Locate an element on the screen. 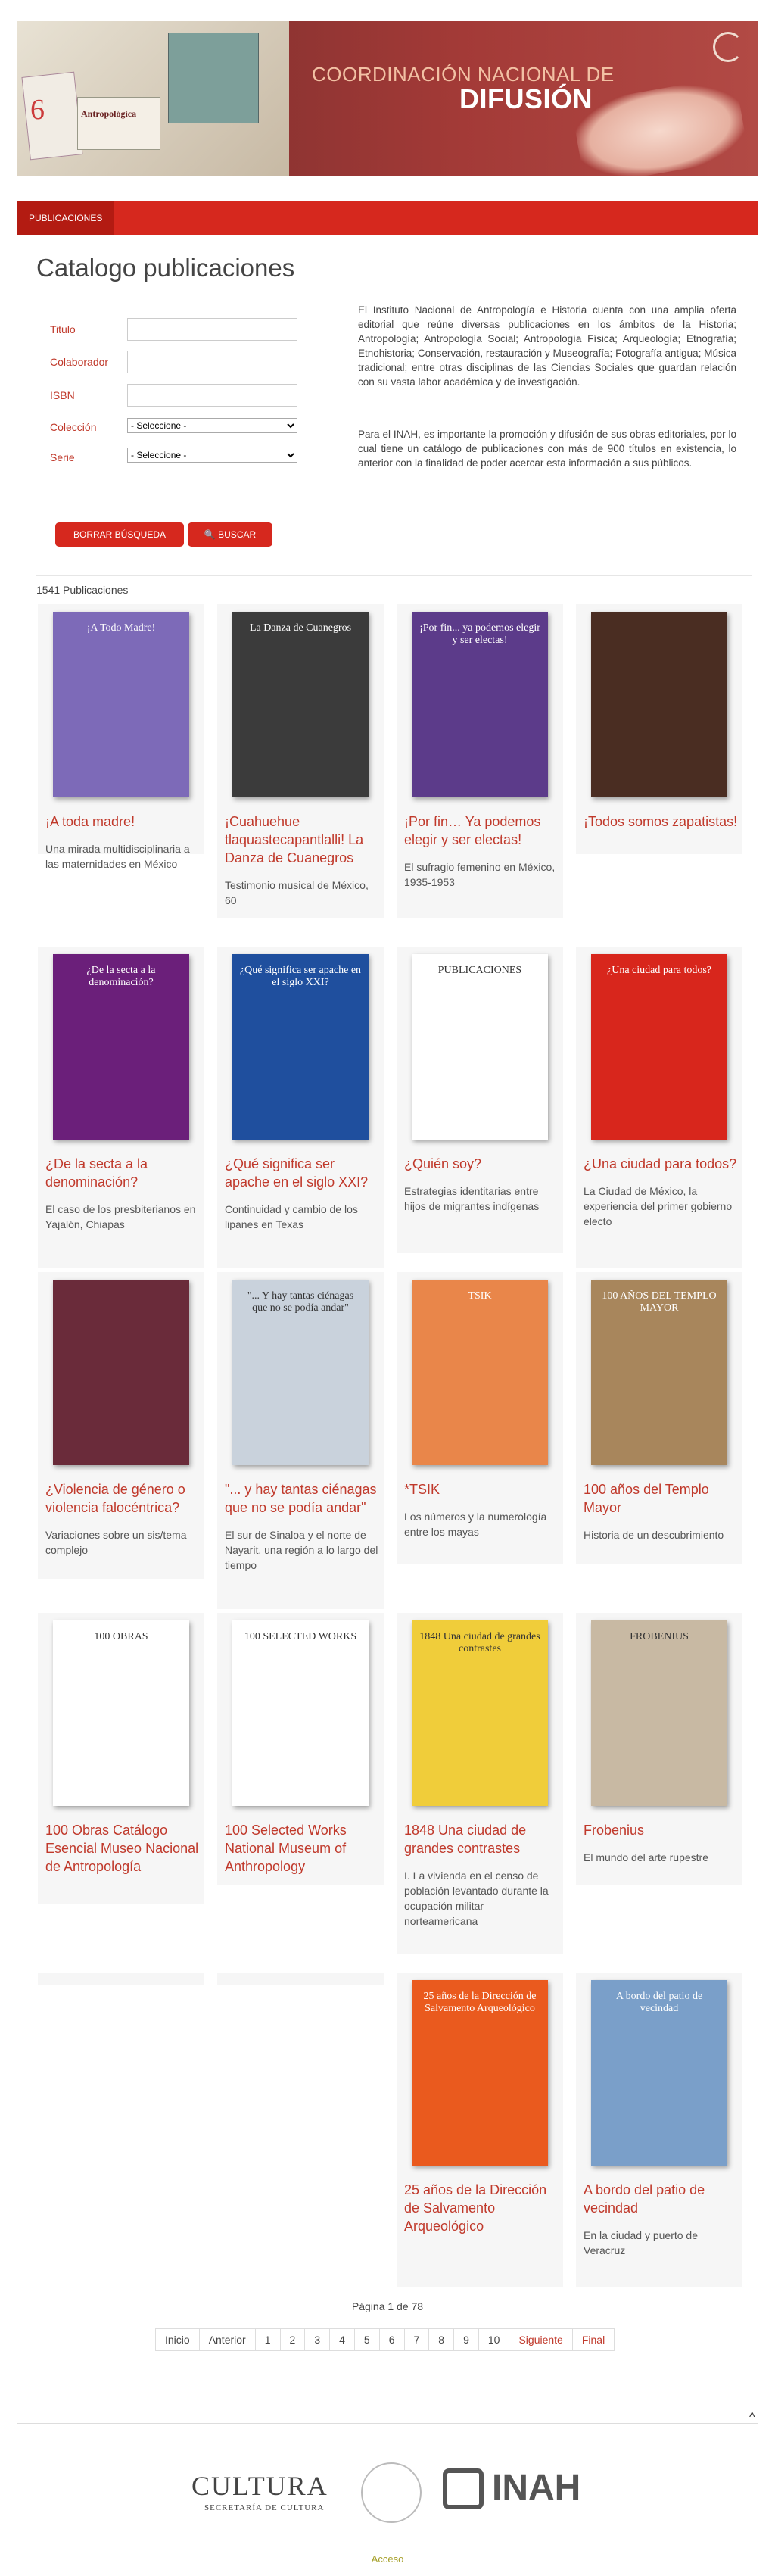  inah-logo-text: INAH is located at coordinates (536, 2488).